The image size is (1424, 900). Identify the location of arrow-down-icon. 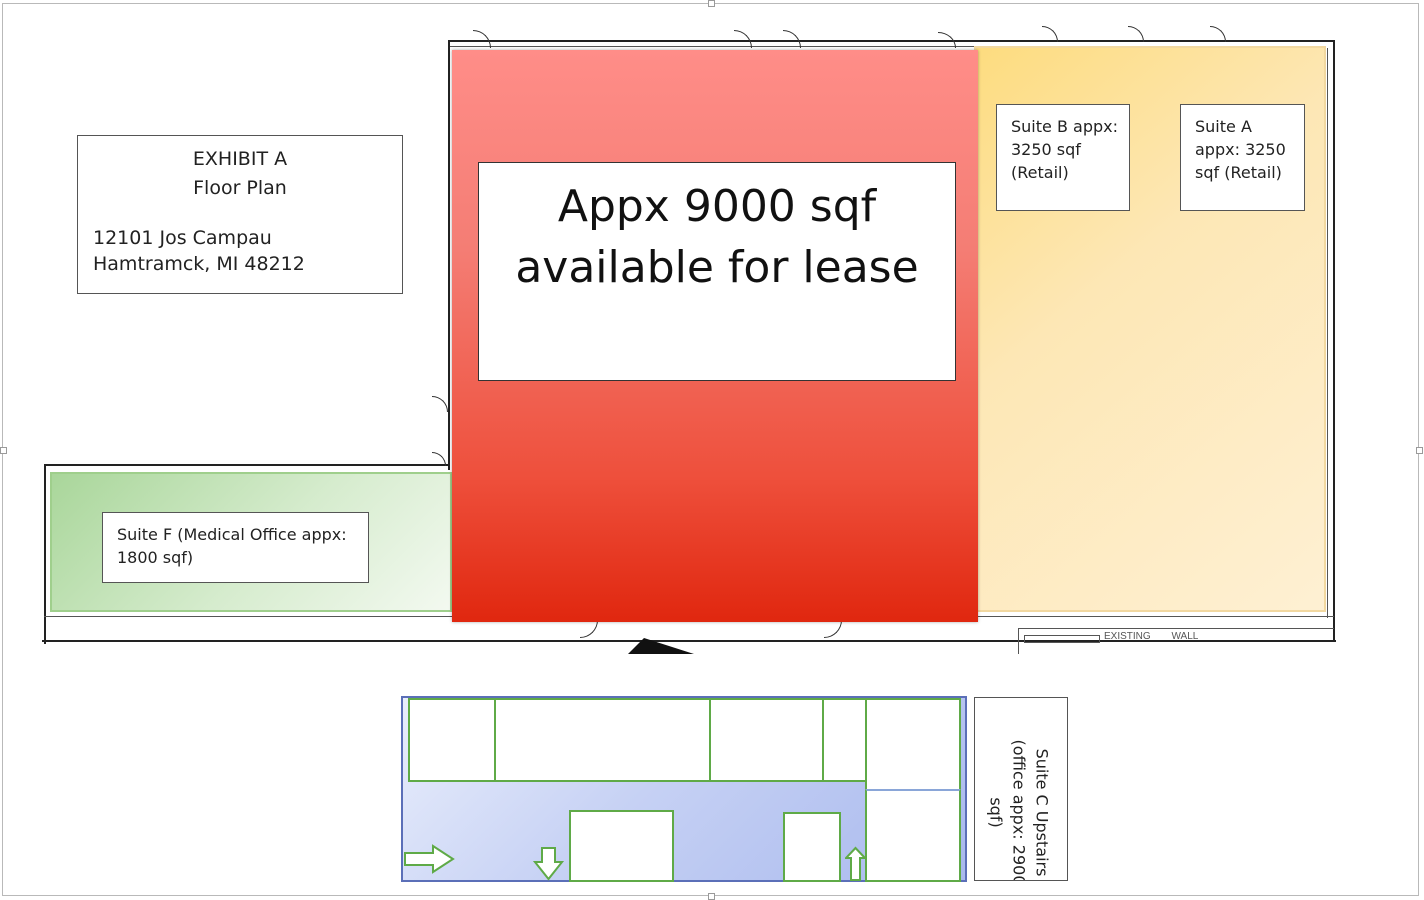
(549, 864).